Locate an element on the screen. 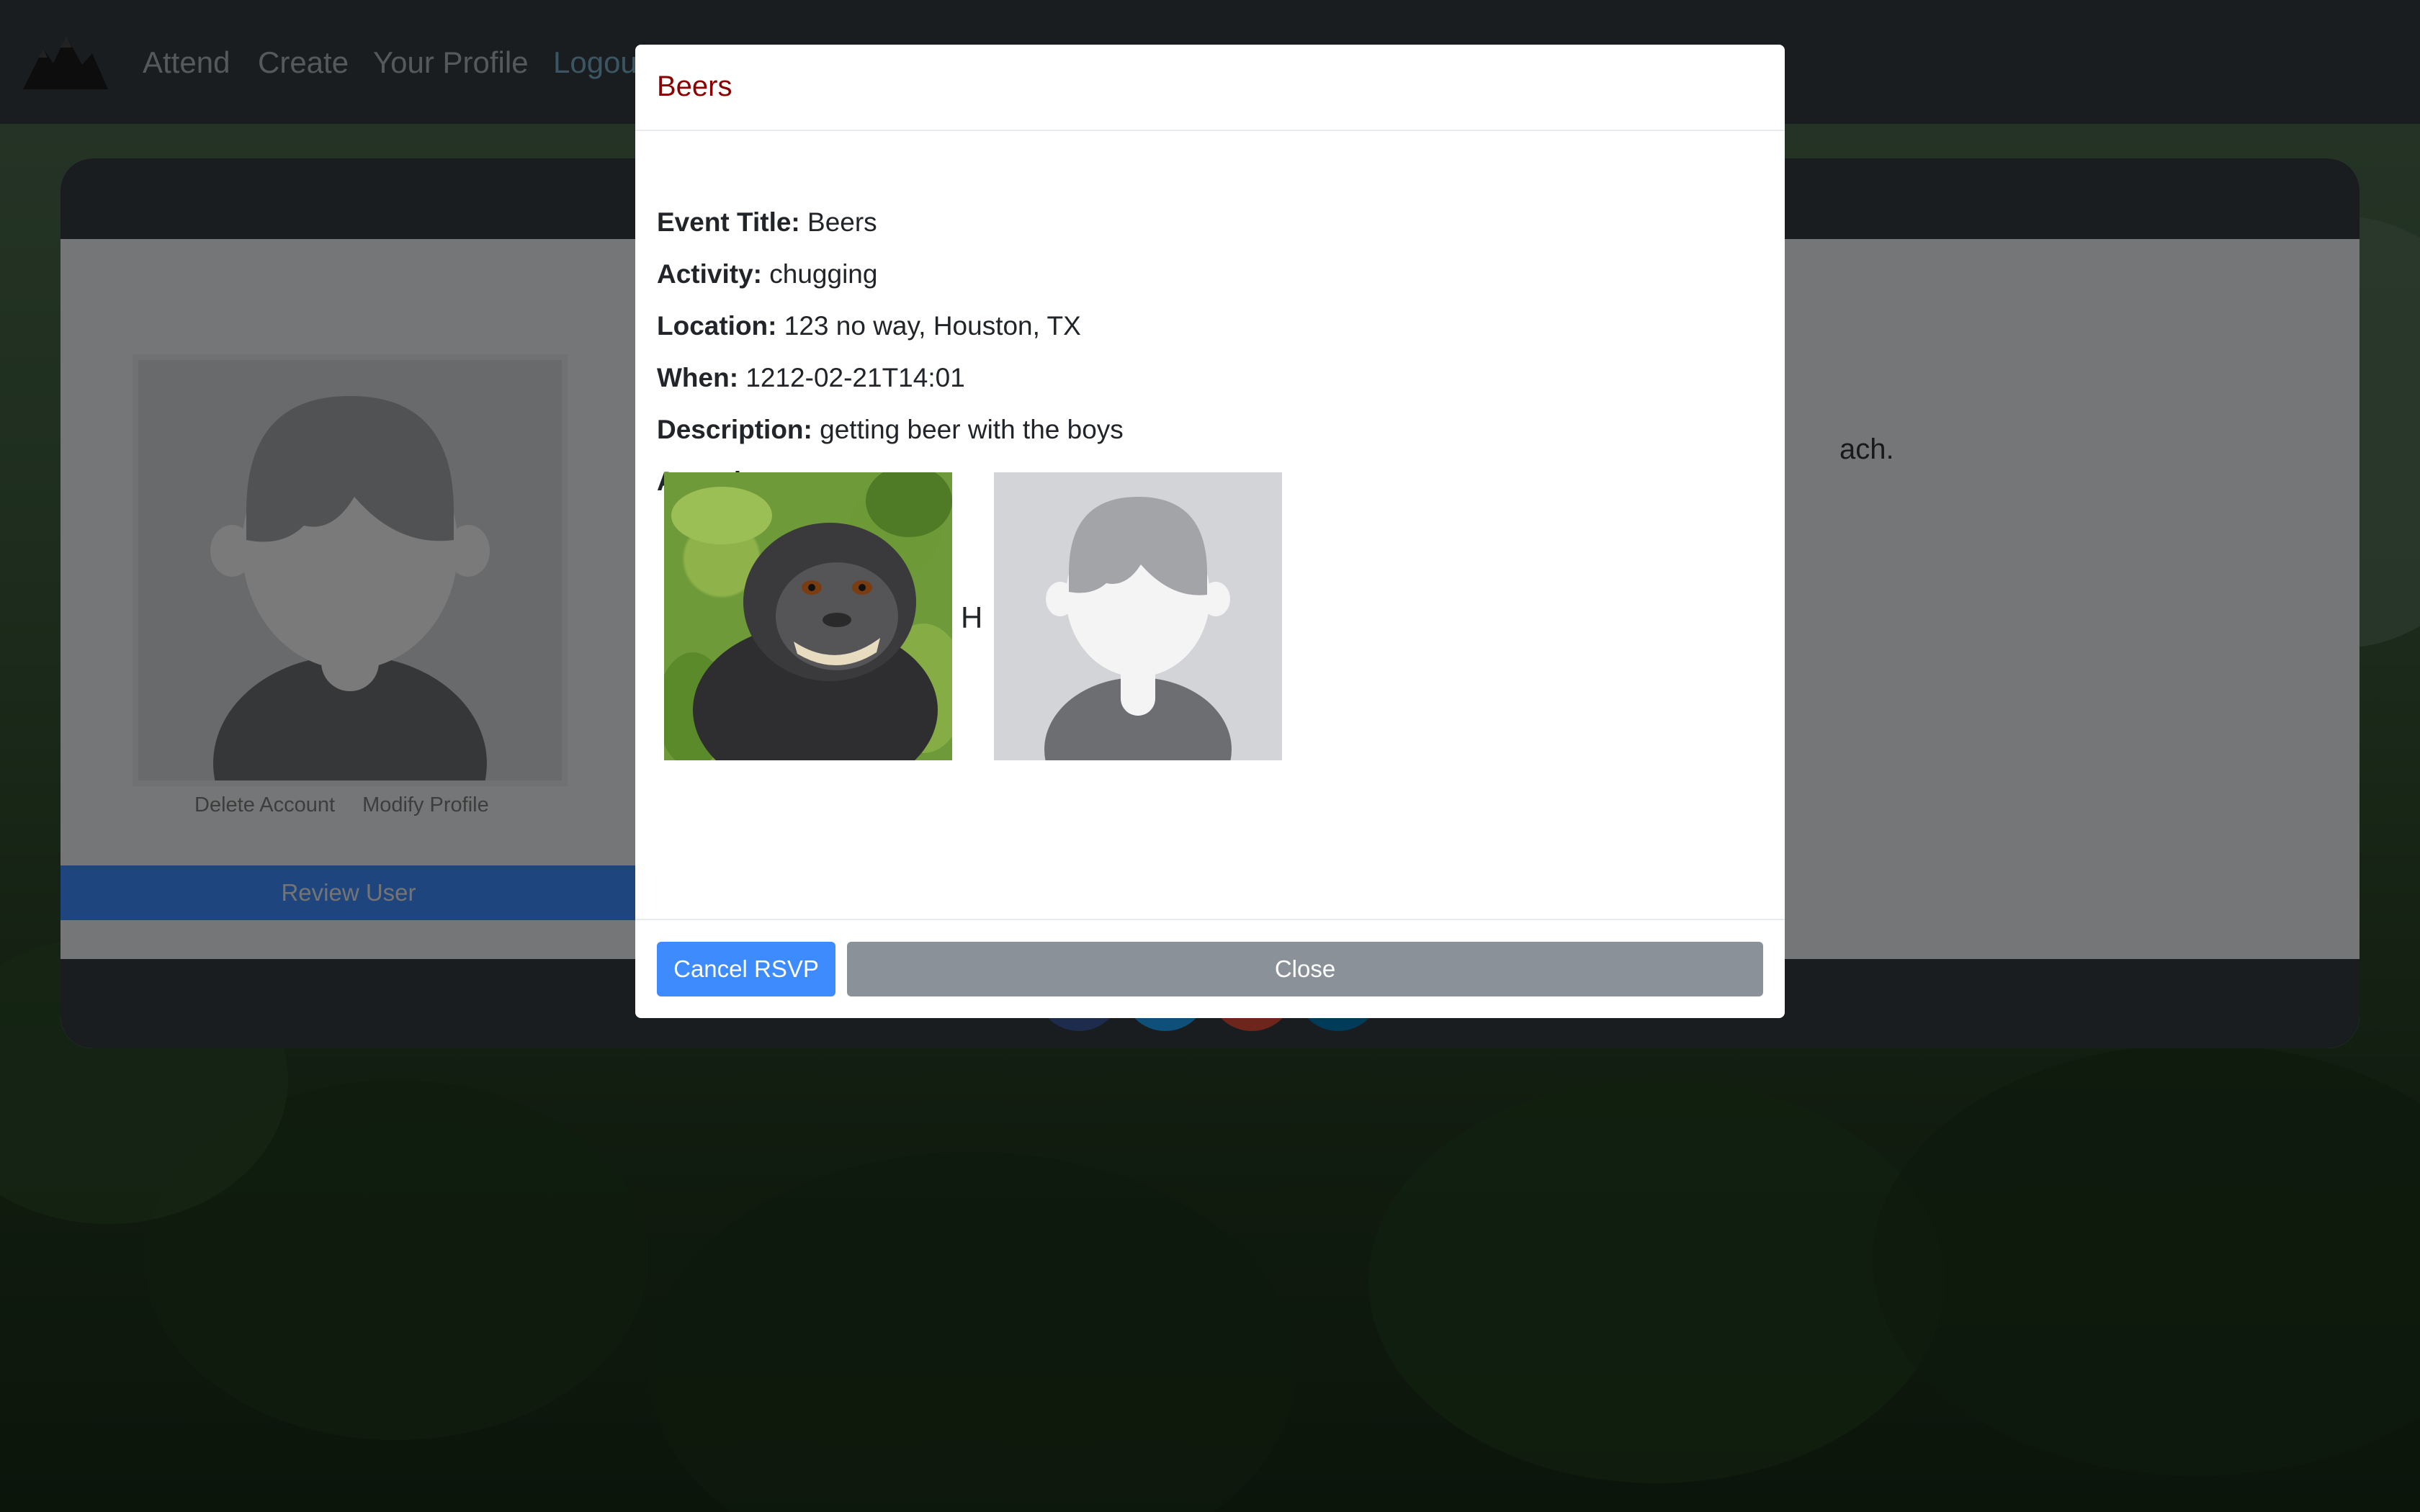 This screenshot has height=1512, width=2420. monkey-photo-icon is located at coordinates (808, 616).